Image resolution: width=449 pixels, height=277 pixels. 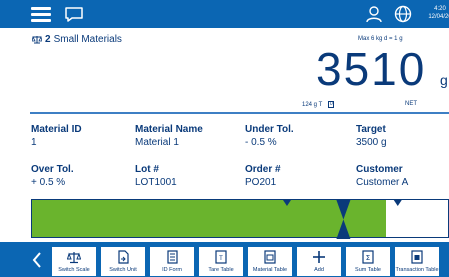 I want to click on softkey-switch-unit: Switch Unit, so click(x=123, y=261).